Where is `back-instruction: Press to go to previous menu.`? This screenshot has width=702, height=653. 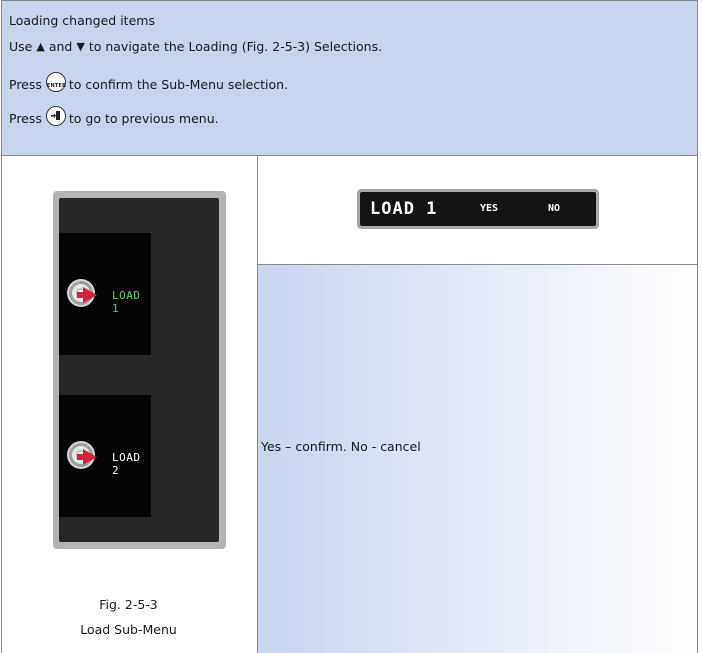 back-instruction: Press to go to previous menu. is located at coordinates (114, 117).